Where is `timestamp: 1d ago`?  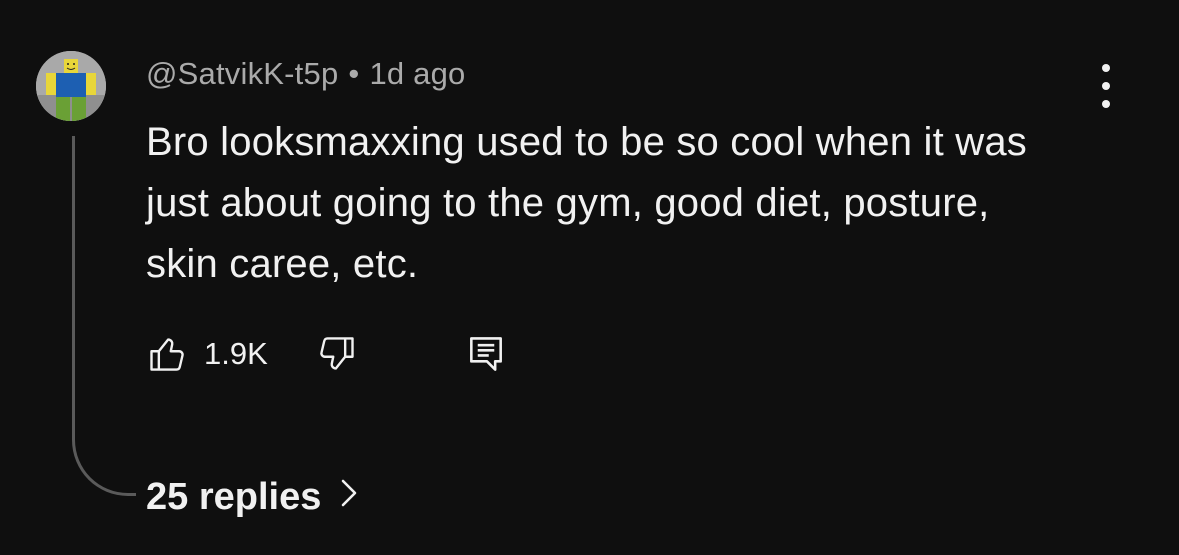
timestamp: 1d ago is located at coordinates (417, 73).